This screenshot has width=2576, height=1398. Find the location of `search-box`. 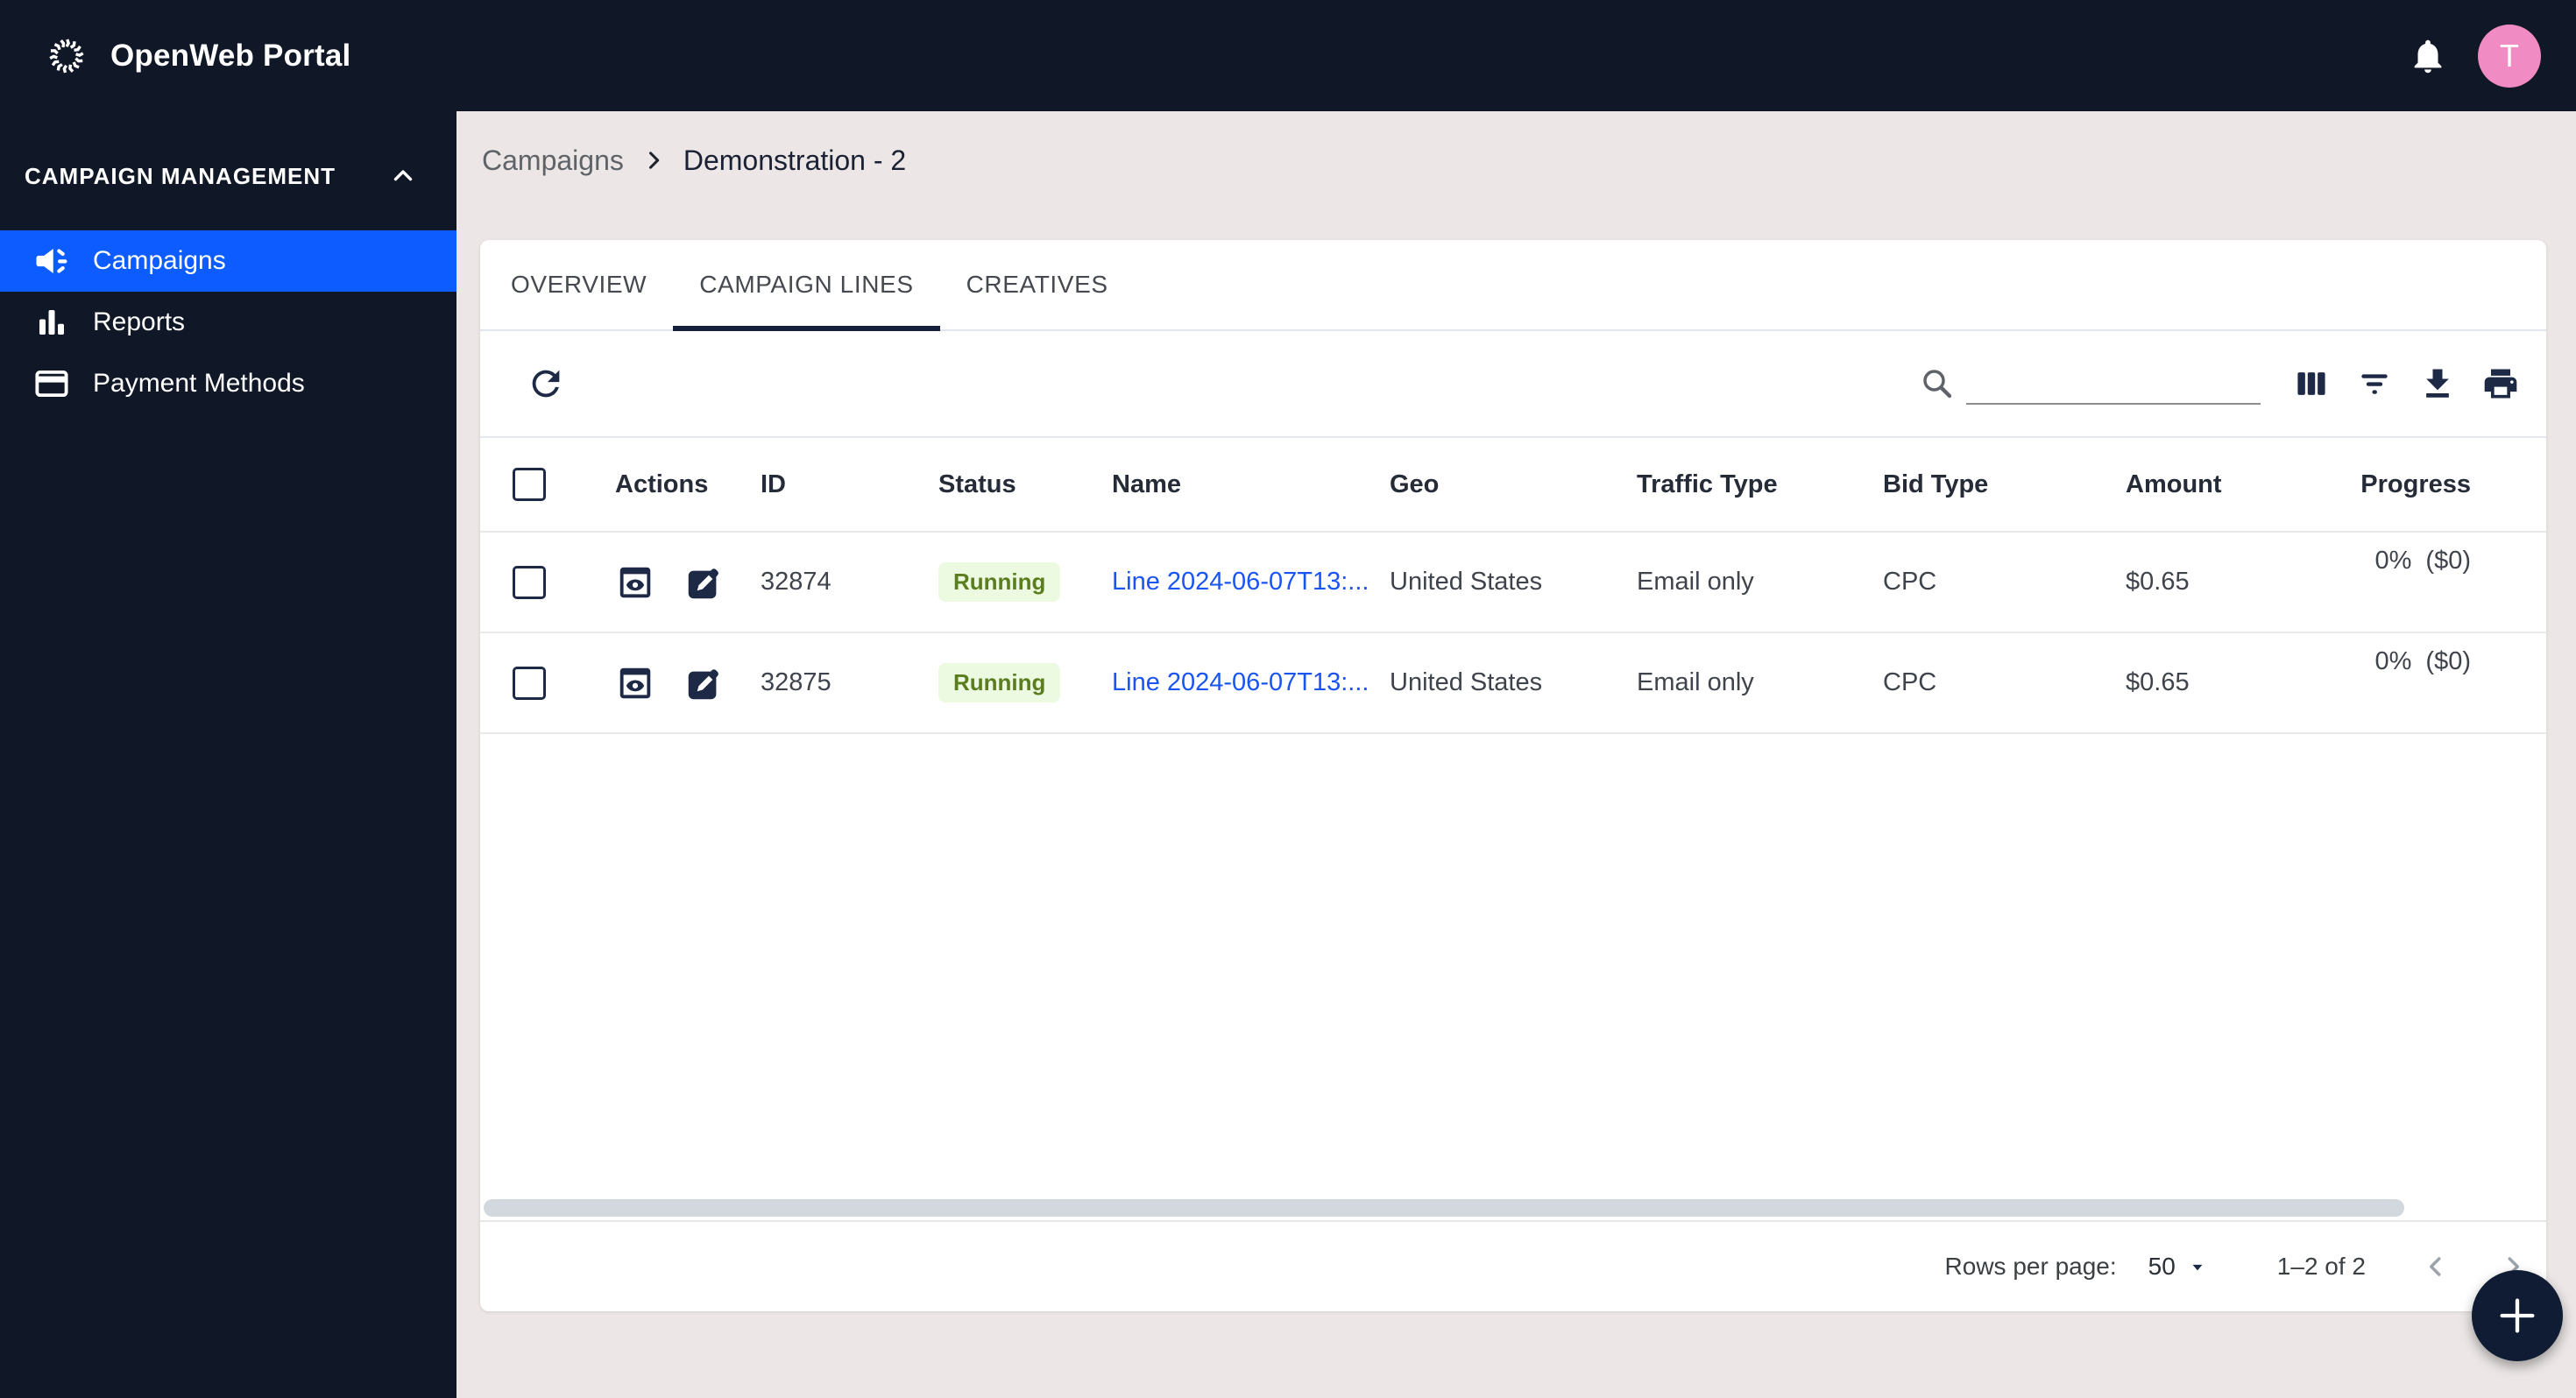

search-box is located at coordinates (2090, 384).